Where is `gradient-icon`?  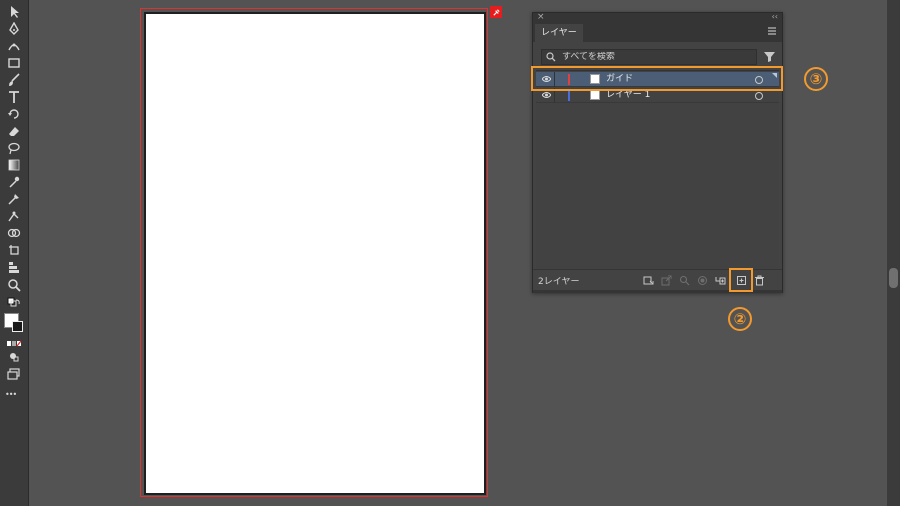 gradient-icon is located at coordinates (14, 165).